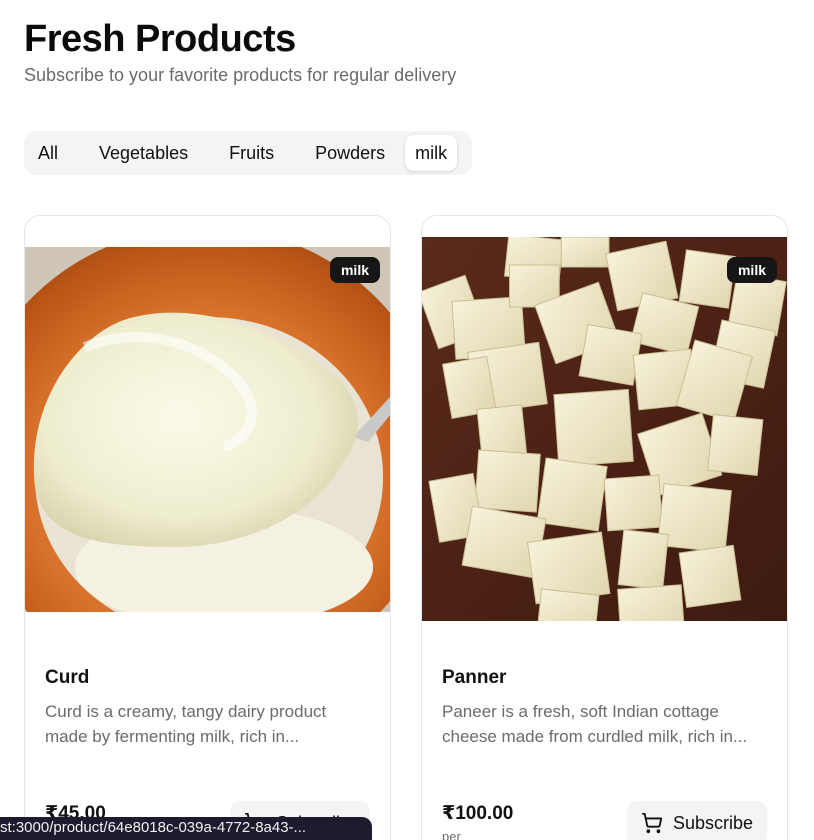  What do you see at coordinates (451, 834) in the screenshot?
I see `price-unit: per` at bounding box center [451, 834].